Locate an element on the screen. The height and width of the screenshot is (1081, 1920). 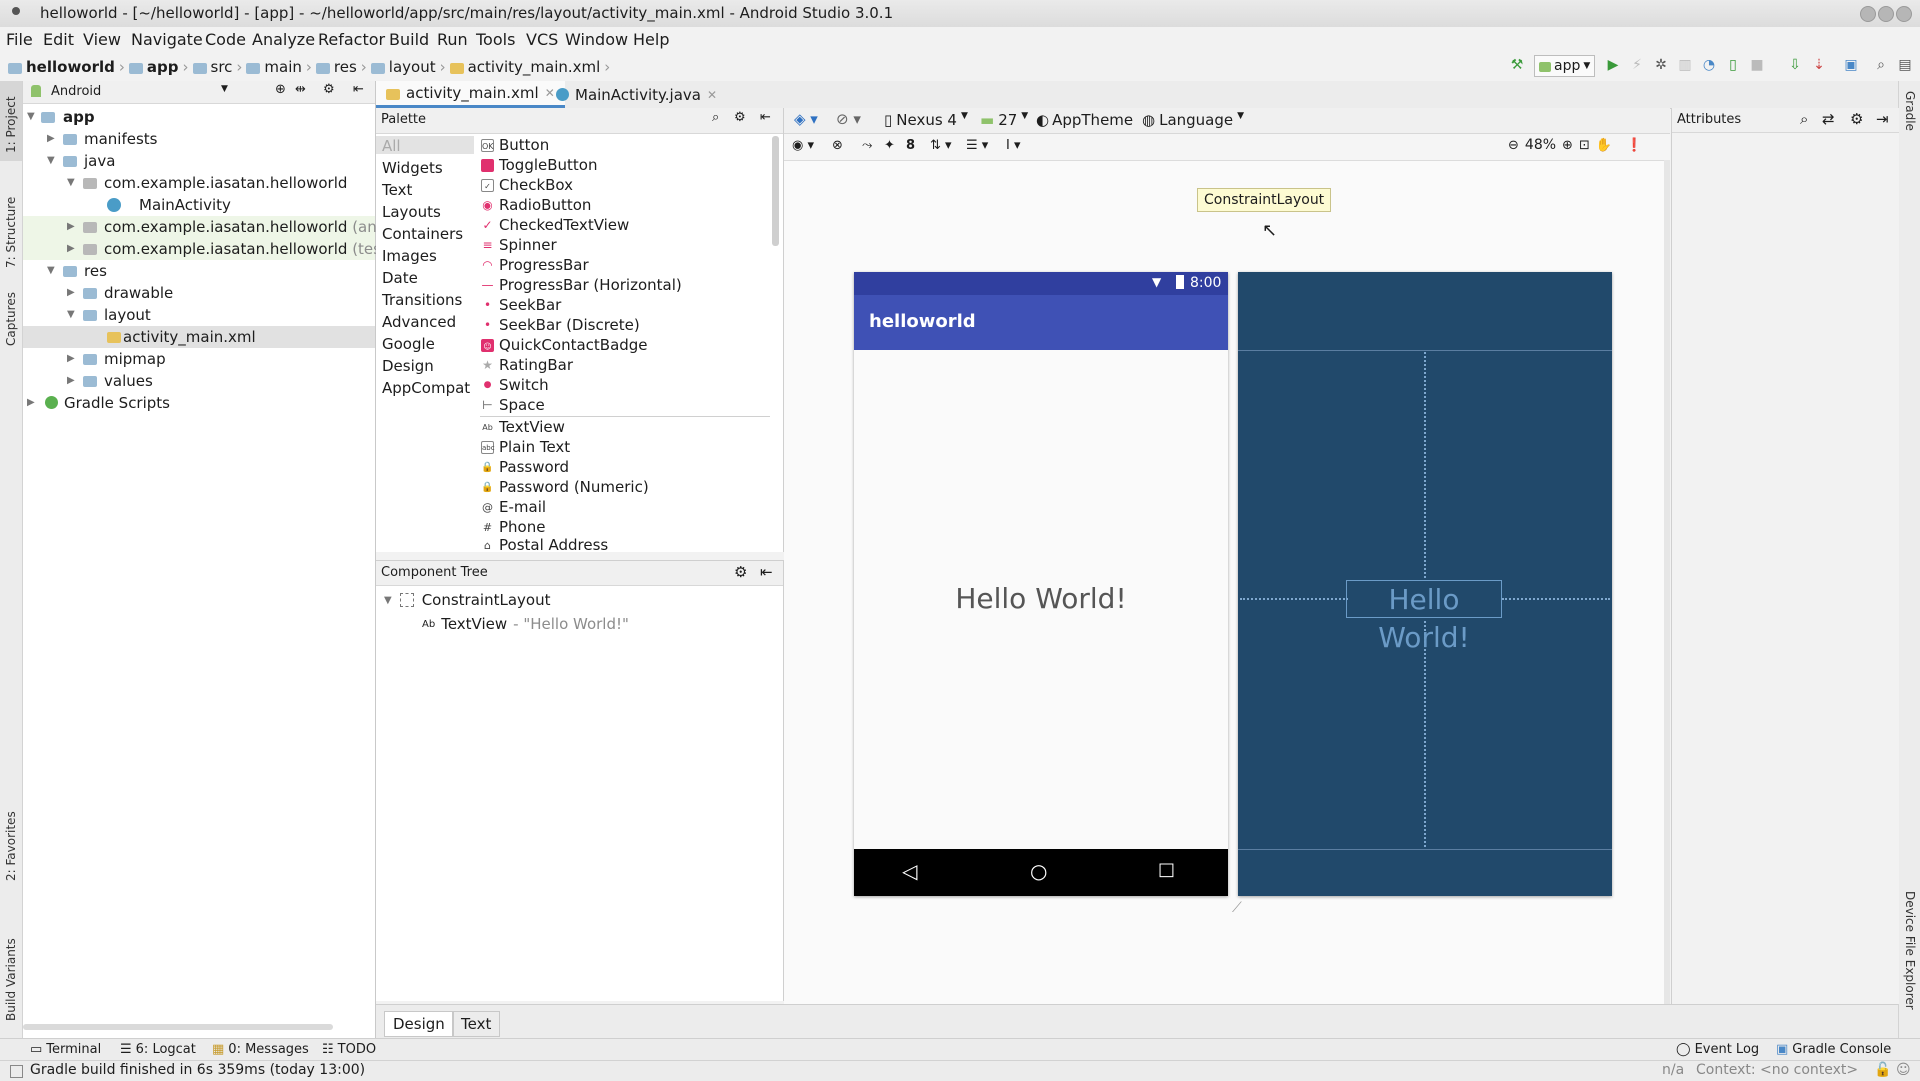
palette-category-text: Text is located at coordinates (397, 190).